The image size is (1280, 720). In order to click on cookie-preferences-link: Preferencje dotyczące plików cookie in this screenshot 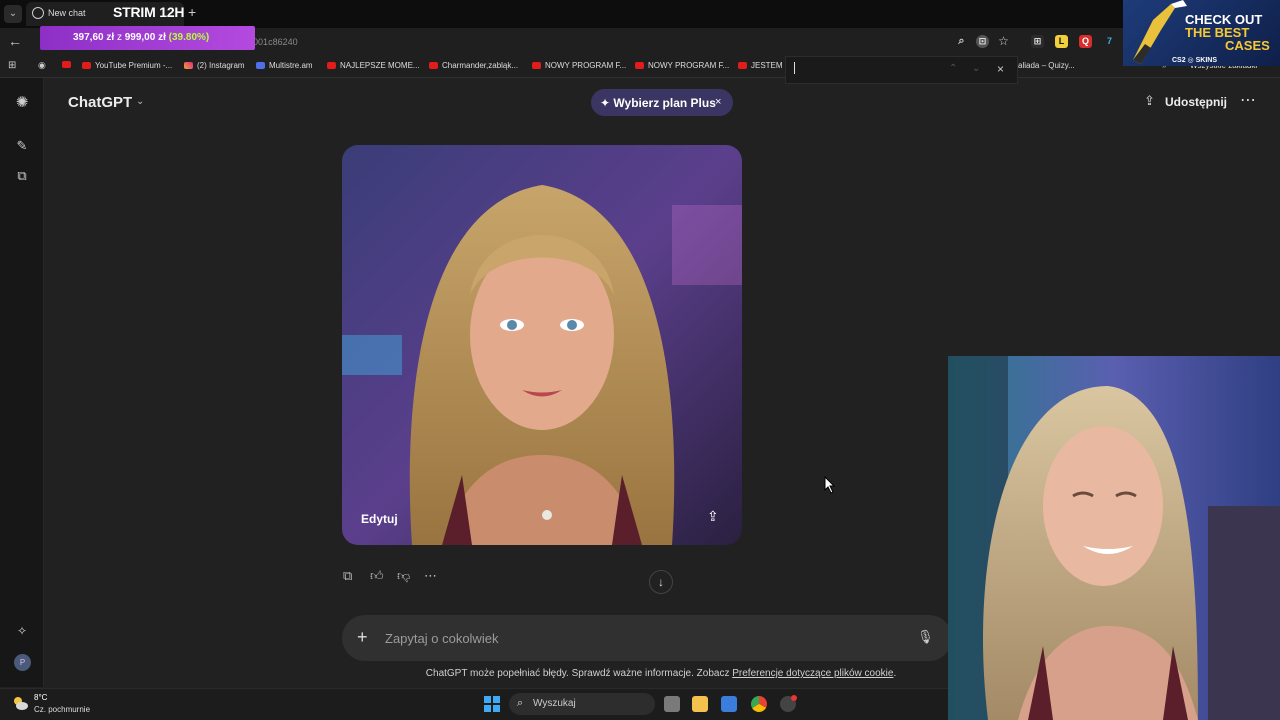, I will do `click(812, 673)`.